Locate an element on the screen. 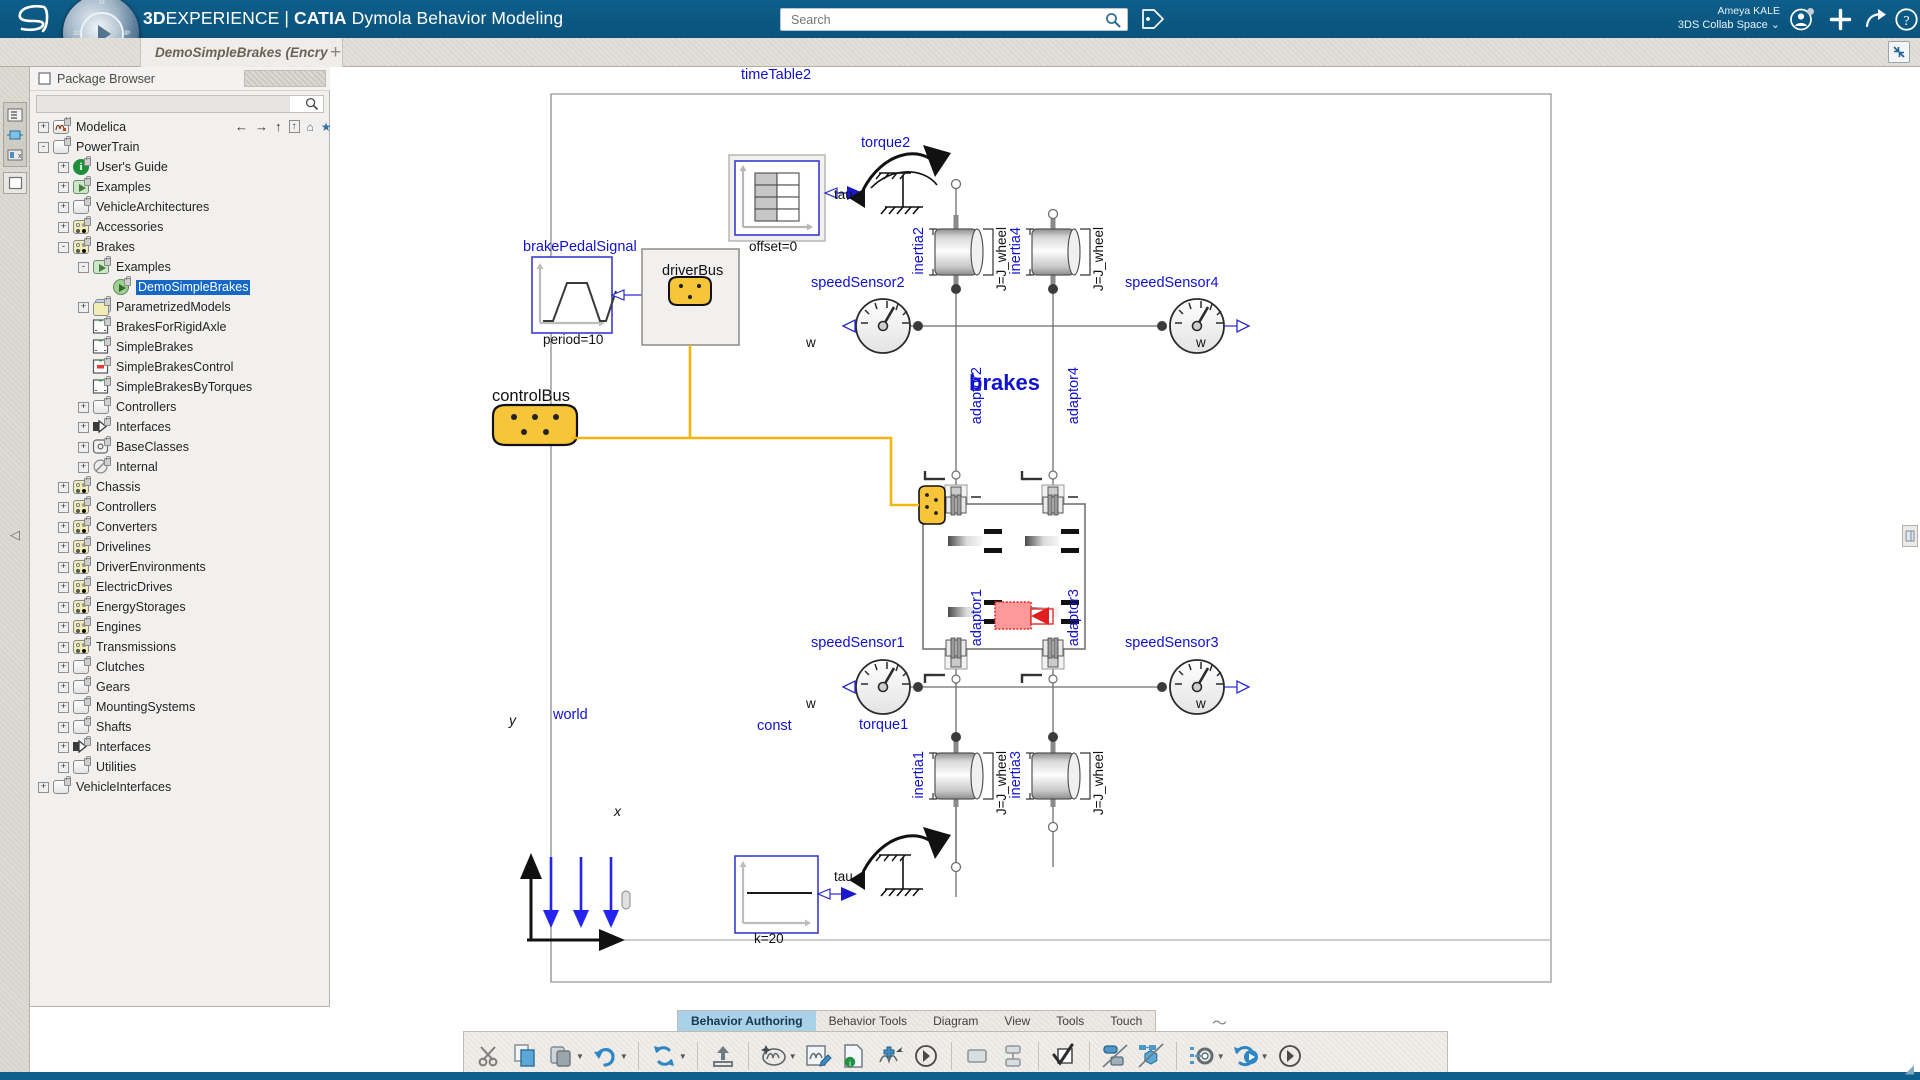 The width and height of the screenshot is (1920, 1080). brakes-bus-port is located at coordinates (932, 505).